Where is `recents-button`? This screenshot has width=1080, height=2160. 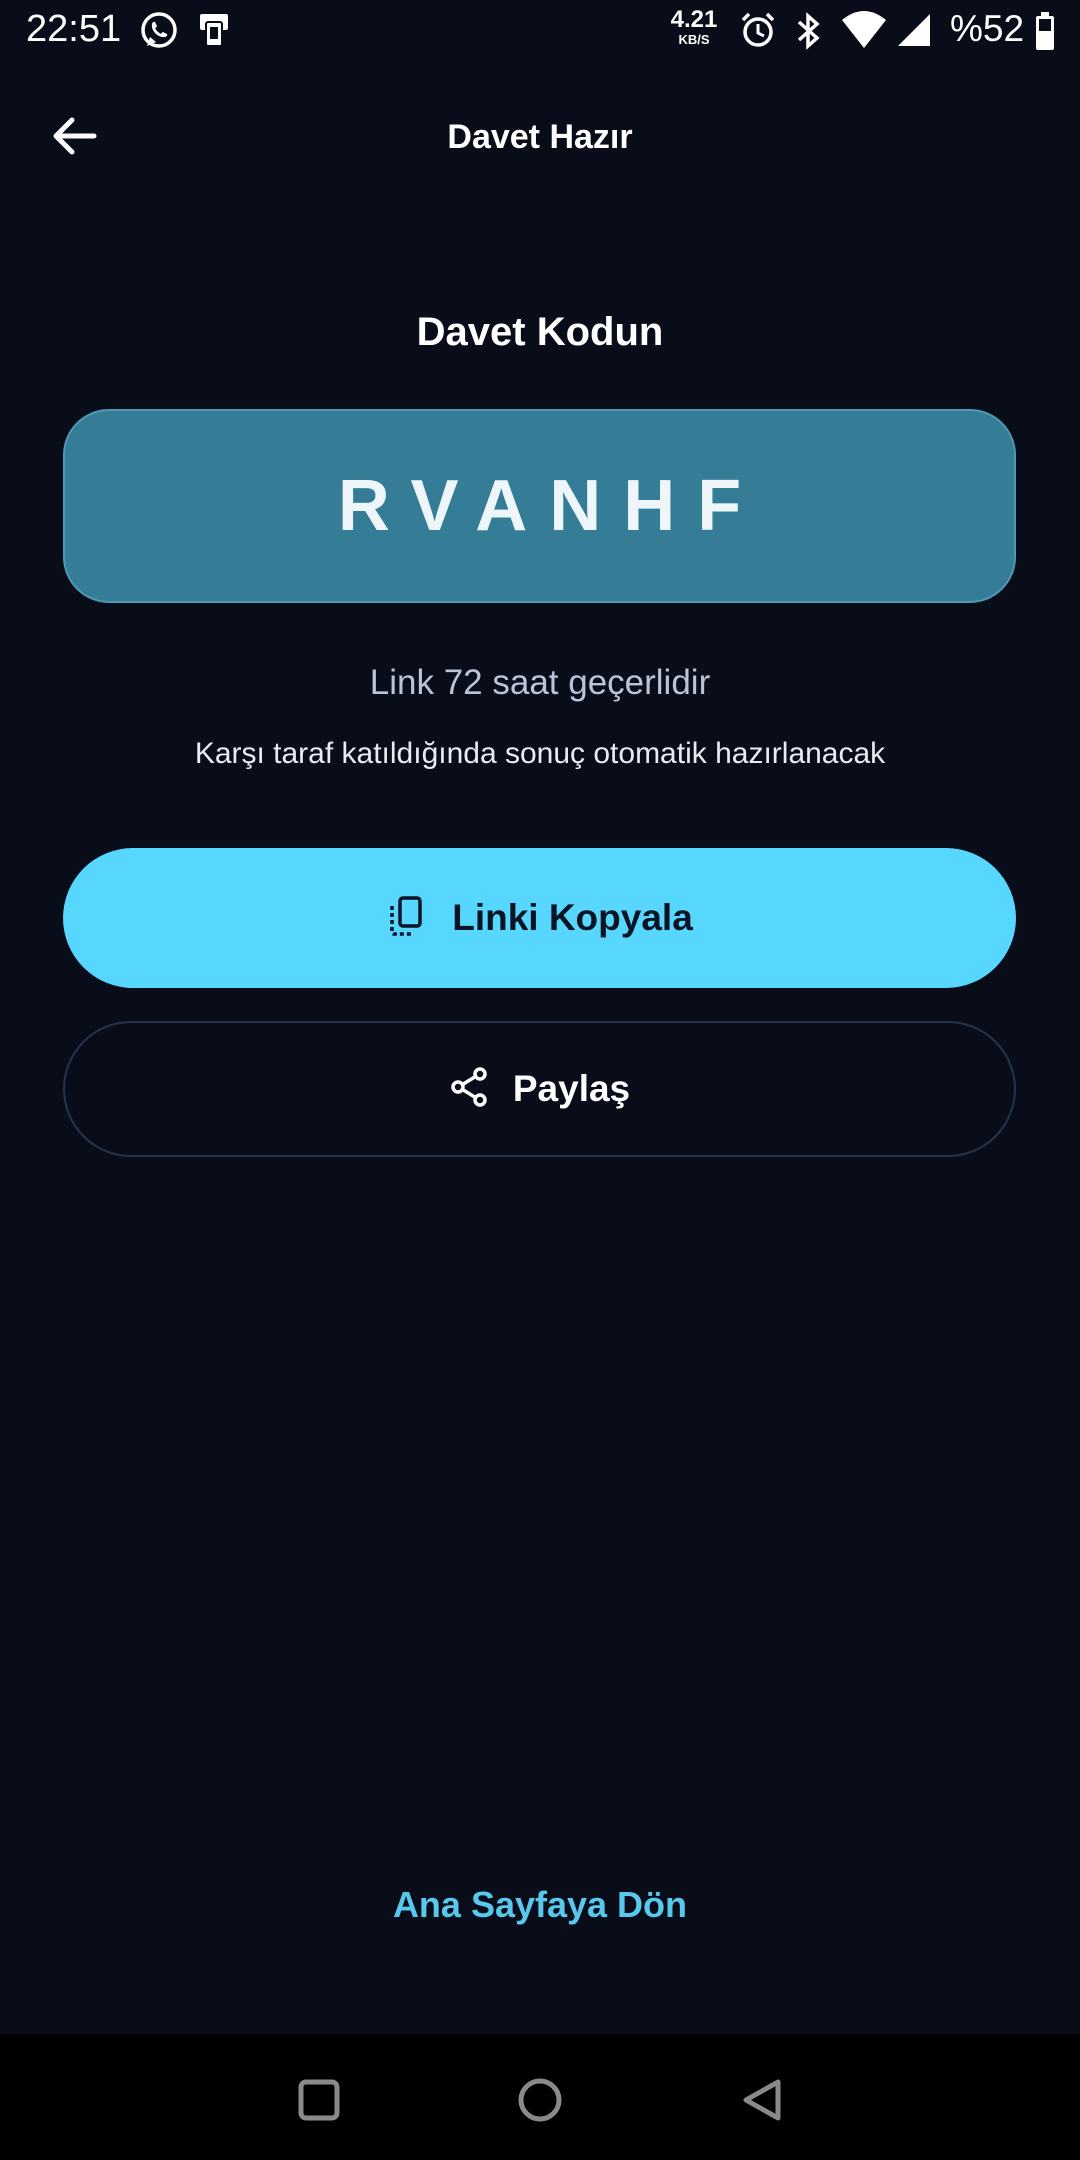 recents-button is located at coordinates (319, 2102).